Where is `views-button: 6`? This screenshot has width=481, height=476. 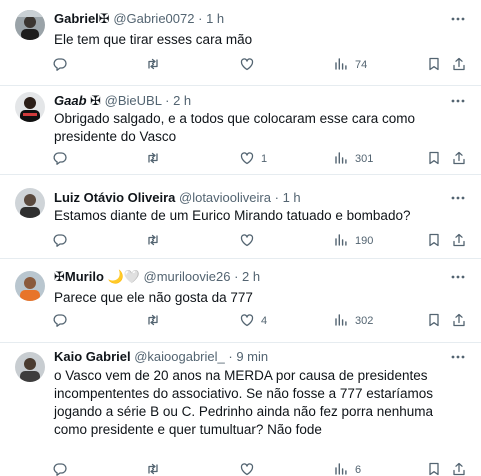
views-button: 6 is located at coordinates (347, 467).